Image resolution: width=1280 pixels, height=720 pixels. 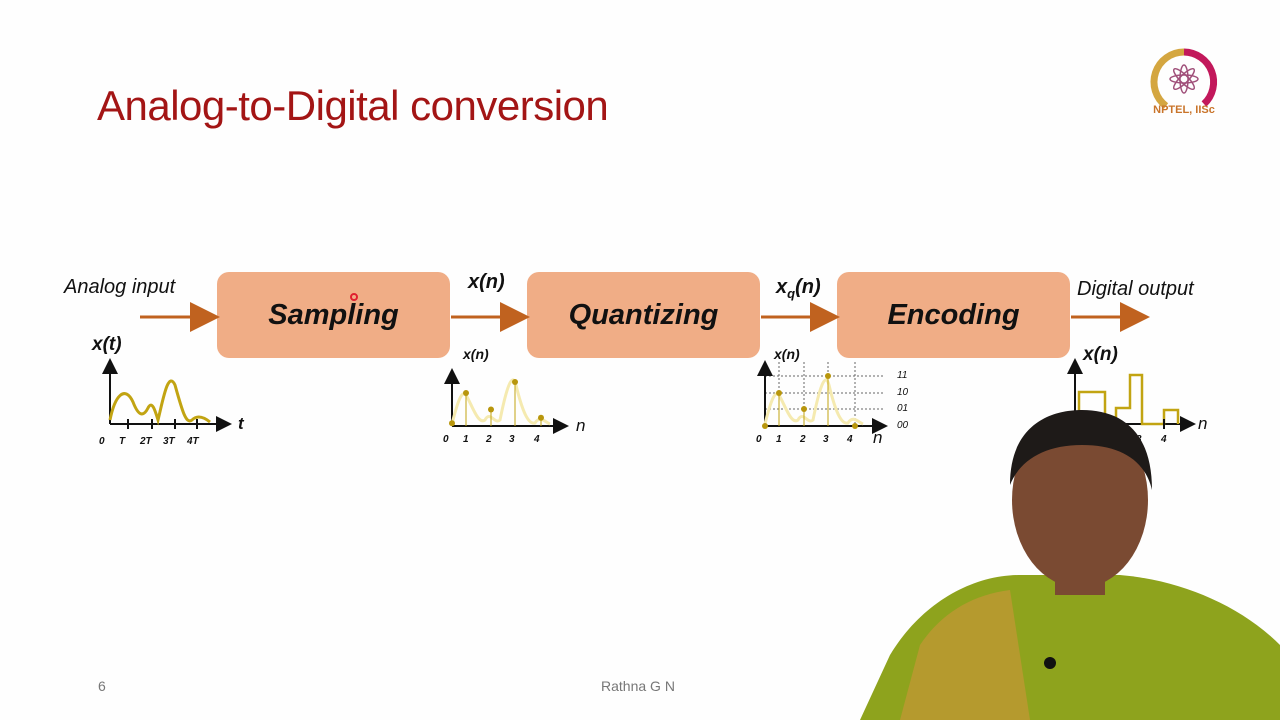 What do you see at coordinates (537, 439) in the screenshot?
I see `sampled-tick-label: 4` at bounding box center [537, 439].